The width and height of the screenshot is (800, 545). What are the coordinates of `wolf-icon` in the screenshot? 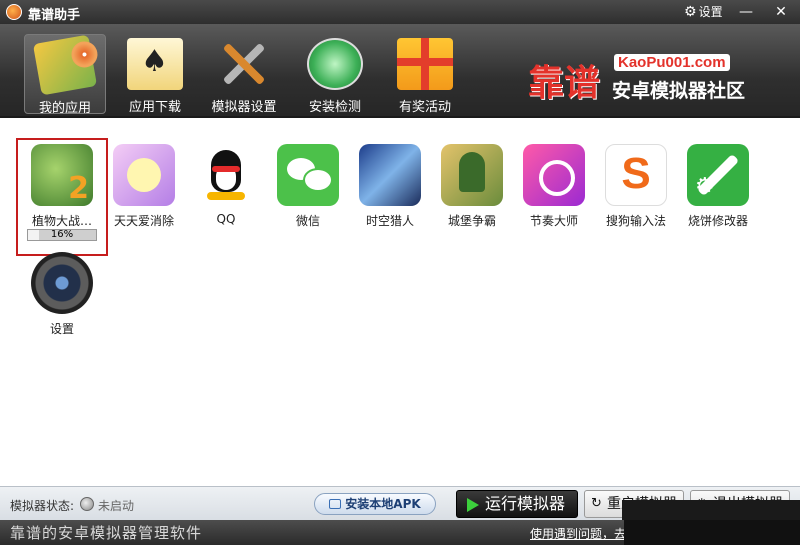 It's located at (390, 175).